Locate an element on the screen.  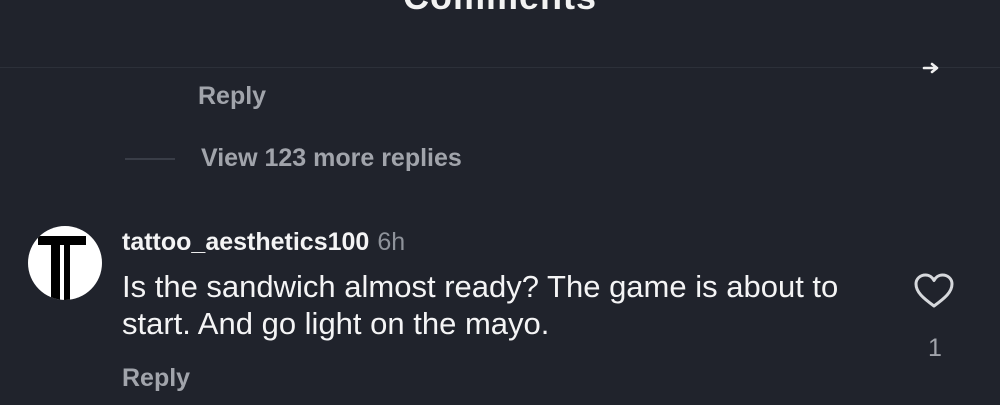
avatar-logo is located at coordinates (62, 268).